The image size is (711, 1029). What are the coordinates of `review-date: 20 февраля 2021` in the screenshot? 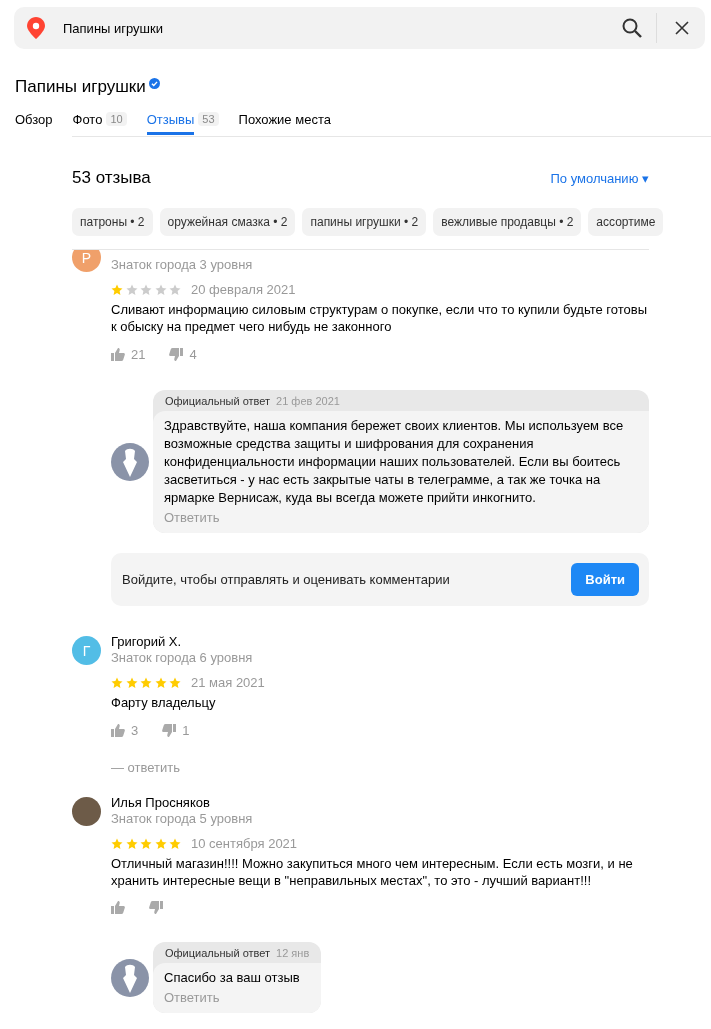 It's located at (243, 289).